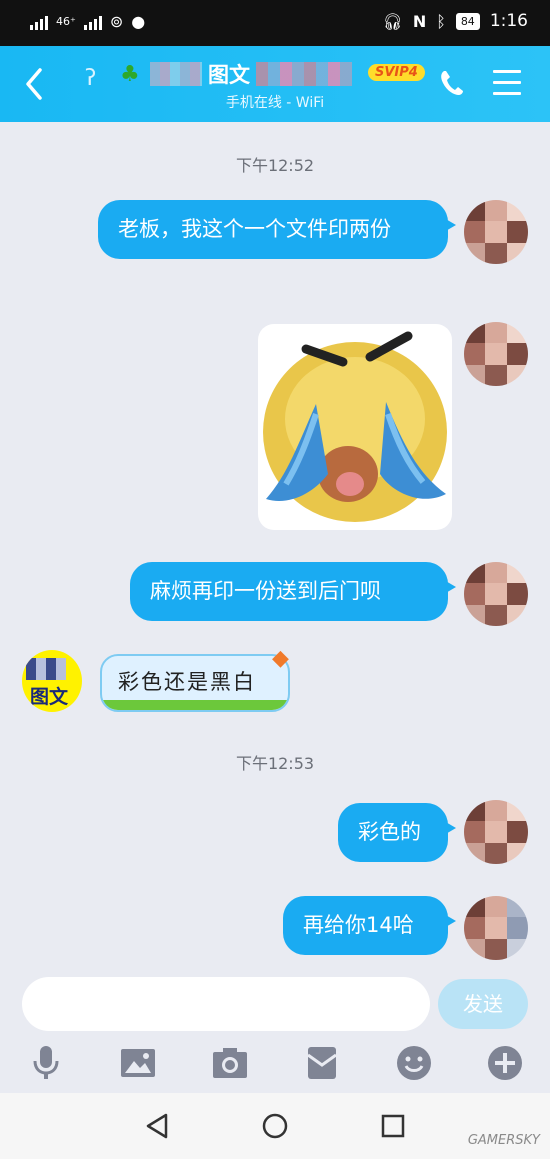 The height and width of the screenshot is (1159, 550). What do you see at coordinates (195, 705) in the screenshot?
I see `bubble-decoration` at bounding box center [195, 705].